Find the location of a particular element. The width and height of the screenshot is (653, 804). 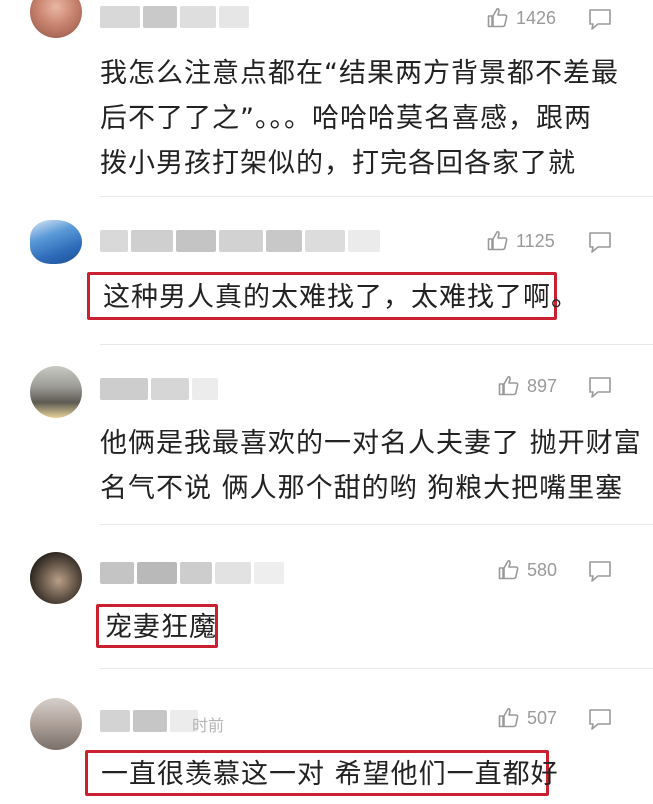

like-button: 1125 is located at coordinates (520, 241).